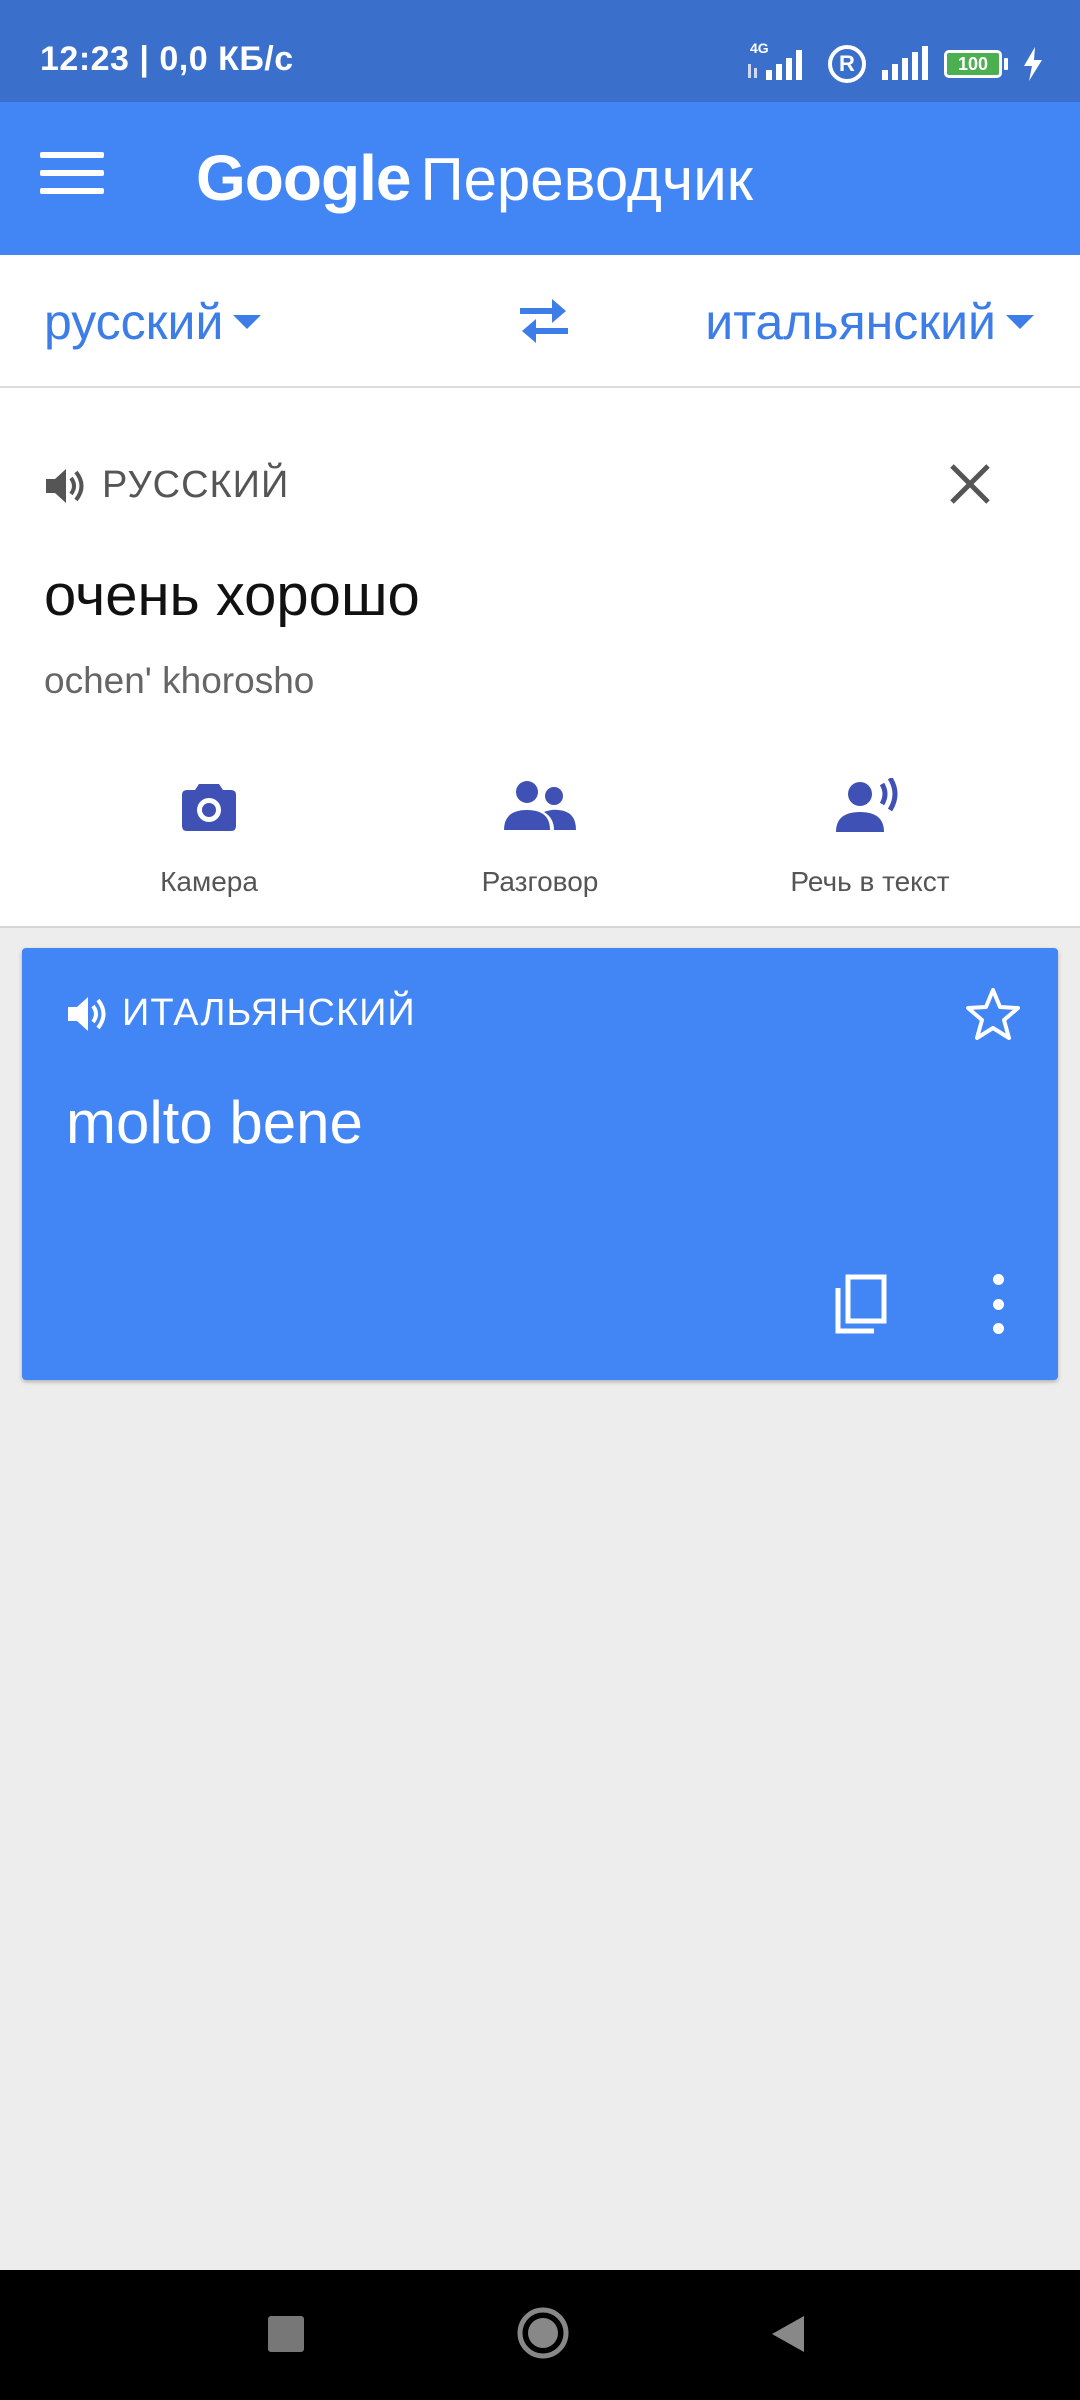 The image size is (1080, 2400). Describe the element at coordinates (232, 595) in the screenshot. I see `source-text: очень хорошо` at that location.